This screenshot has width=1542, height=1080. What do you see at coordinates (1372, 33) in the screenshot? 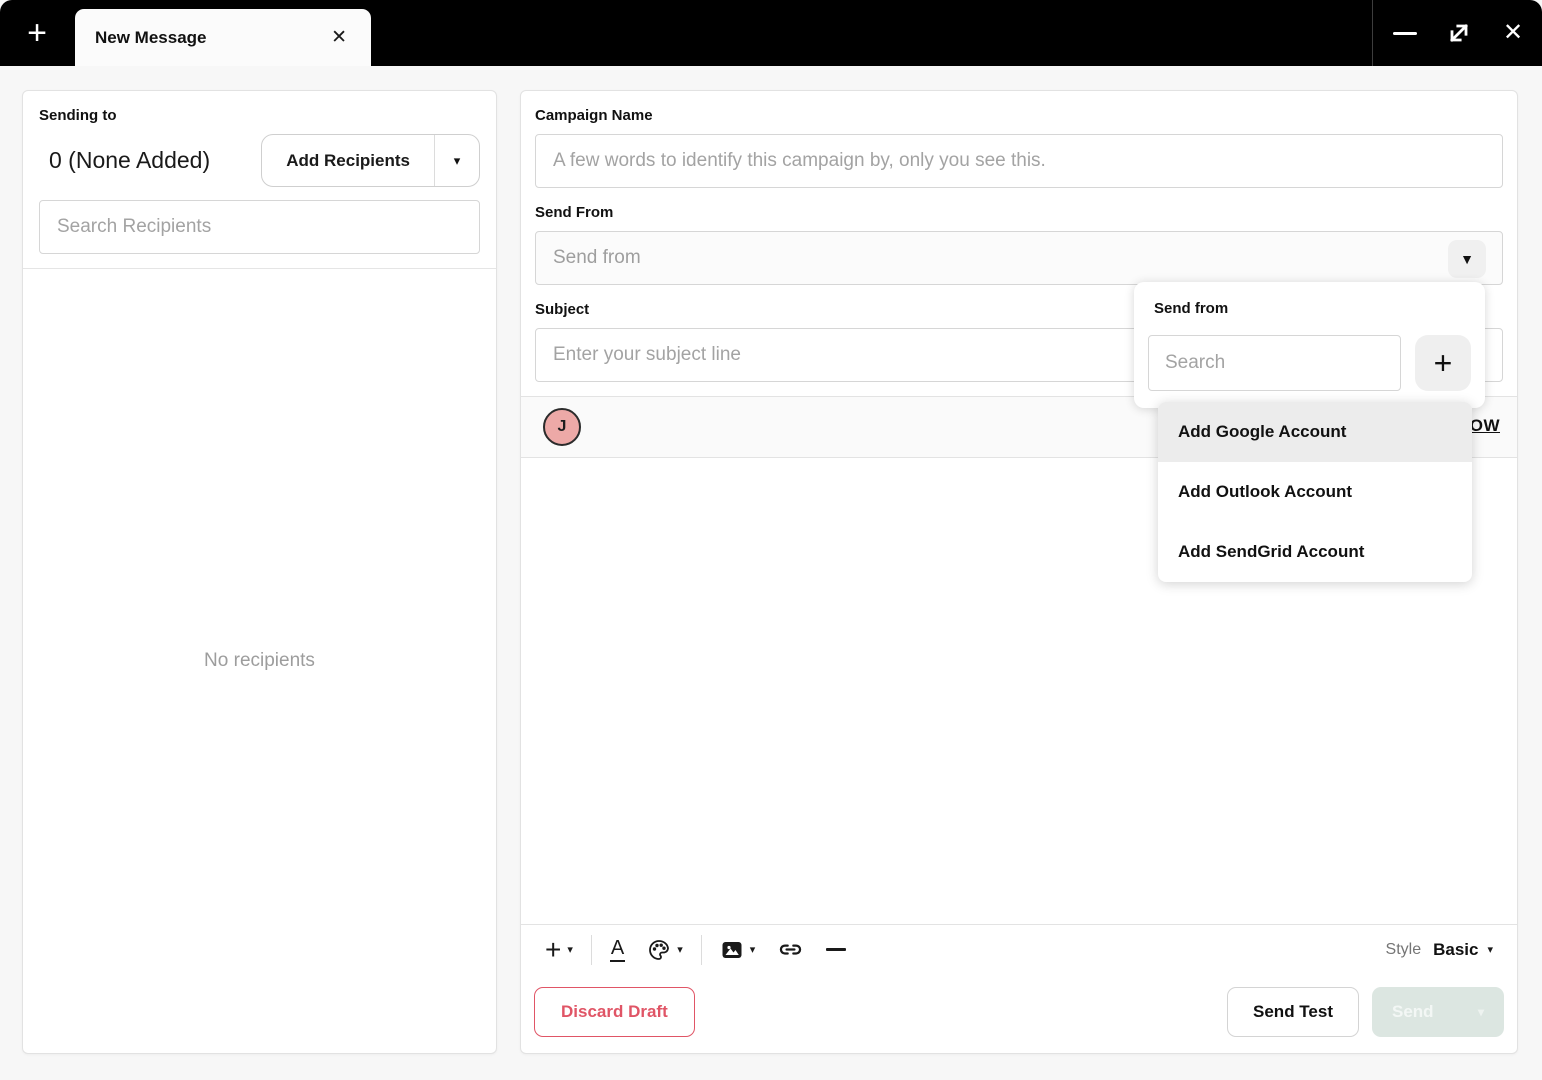
I see `controls-separator` at bounding box center [1372, 33].